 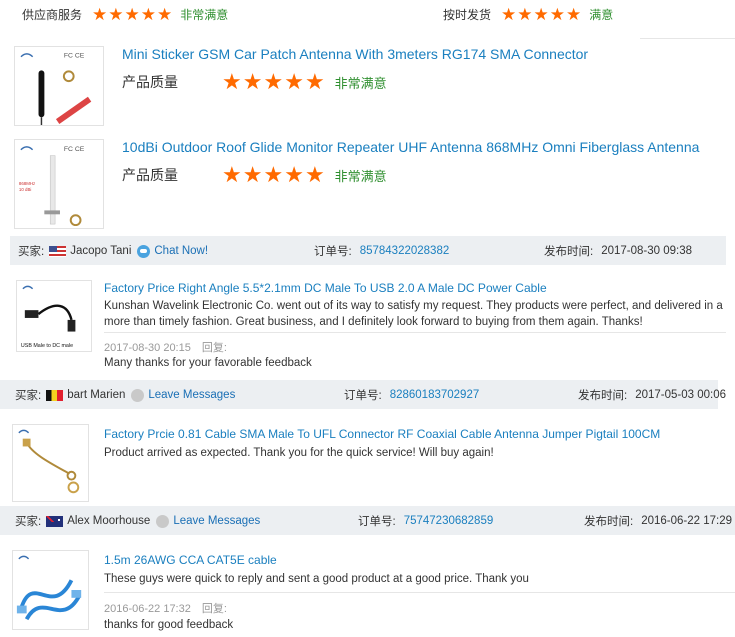 I want to click on published-date: 2016-06-22 17:29, so click(x=687, y=521).